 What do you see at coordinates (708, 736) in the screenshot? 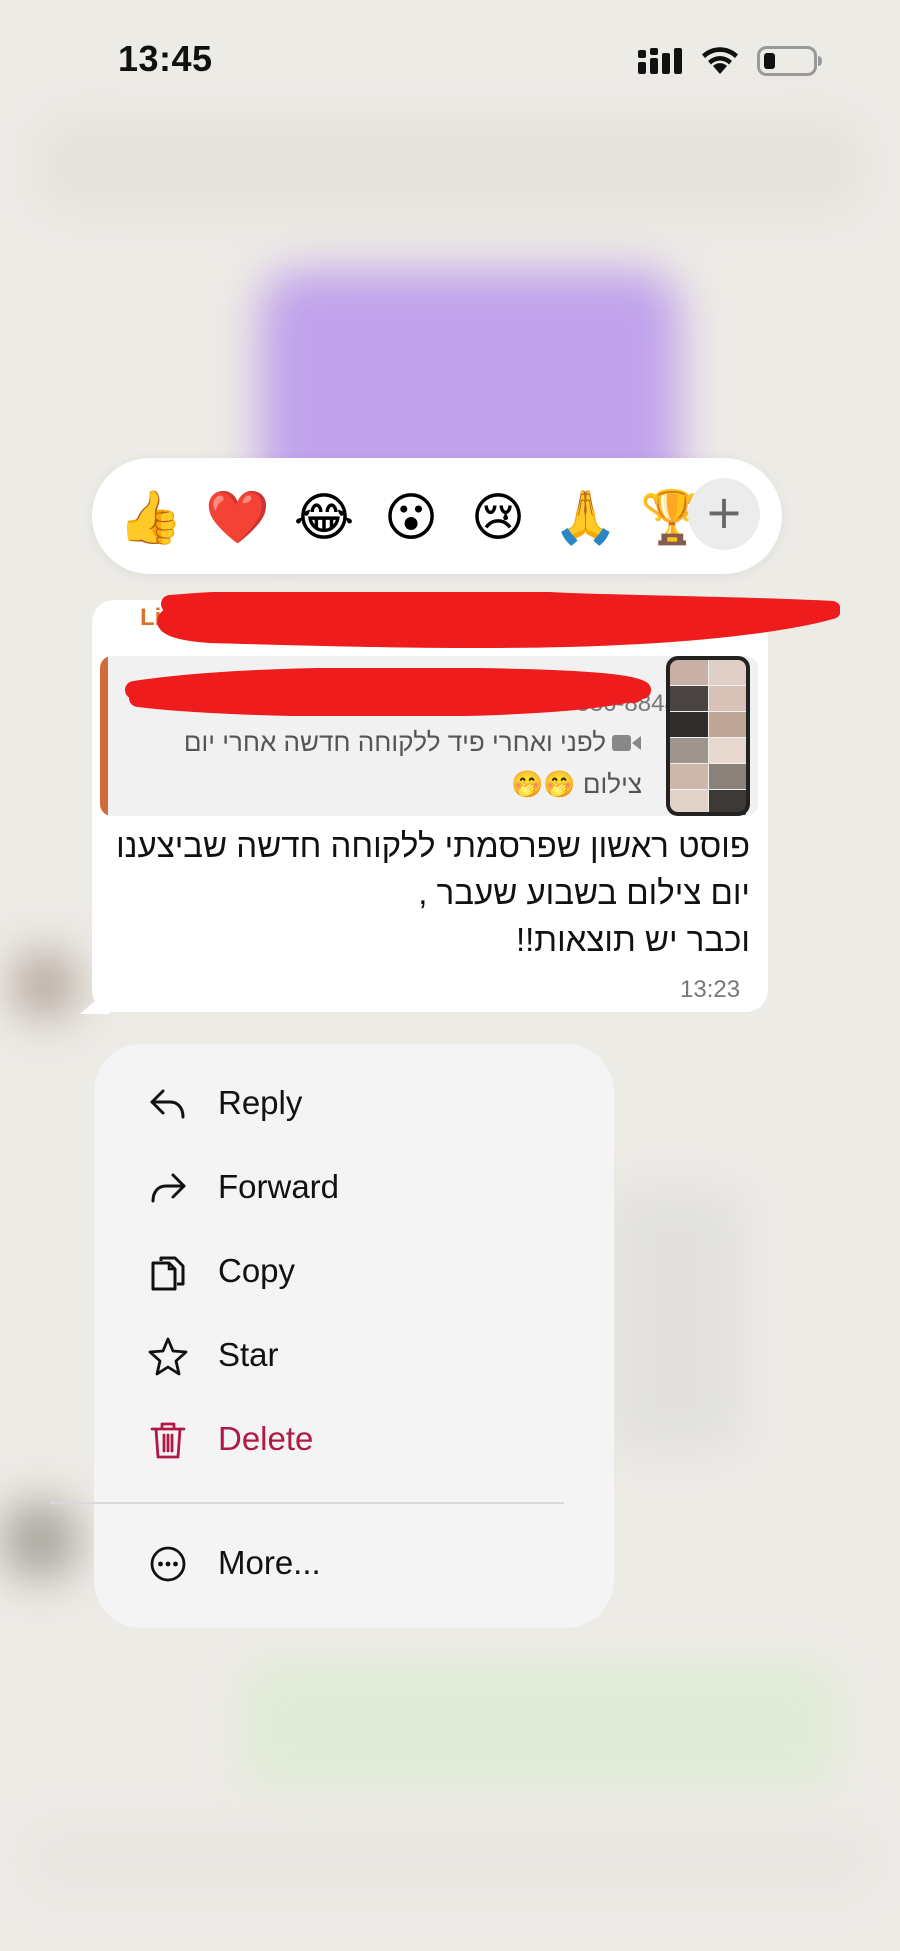
I see `quoted-video-thumbnail` at bounding box center [708, 736].